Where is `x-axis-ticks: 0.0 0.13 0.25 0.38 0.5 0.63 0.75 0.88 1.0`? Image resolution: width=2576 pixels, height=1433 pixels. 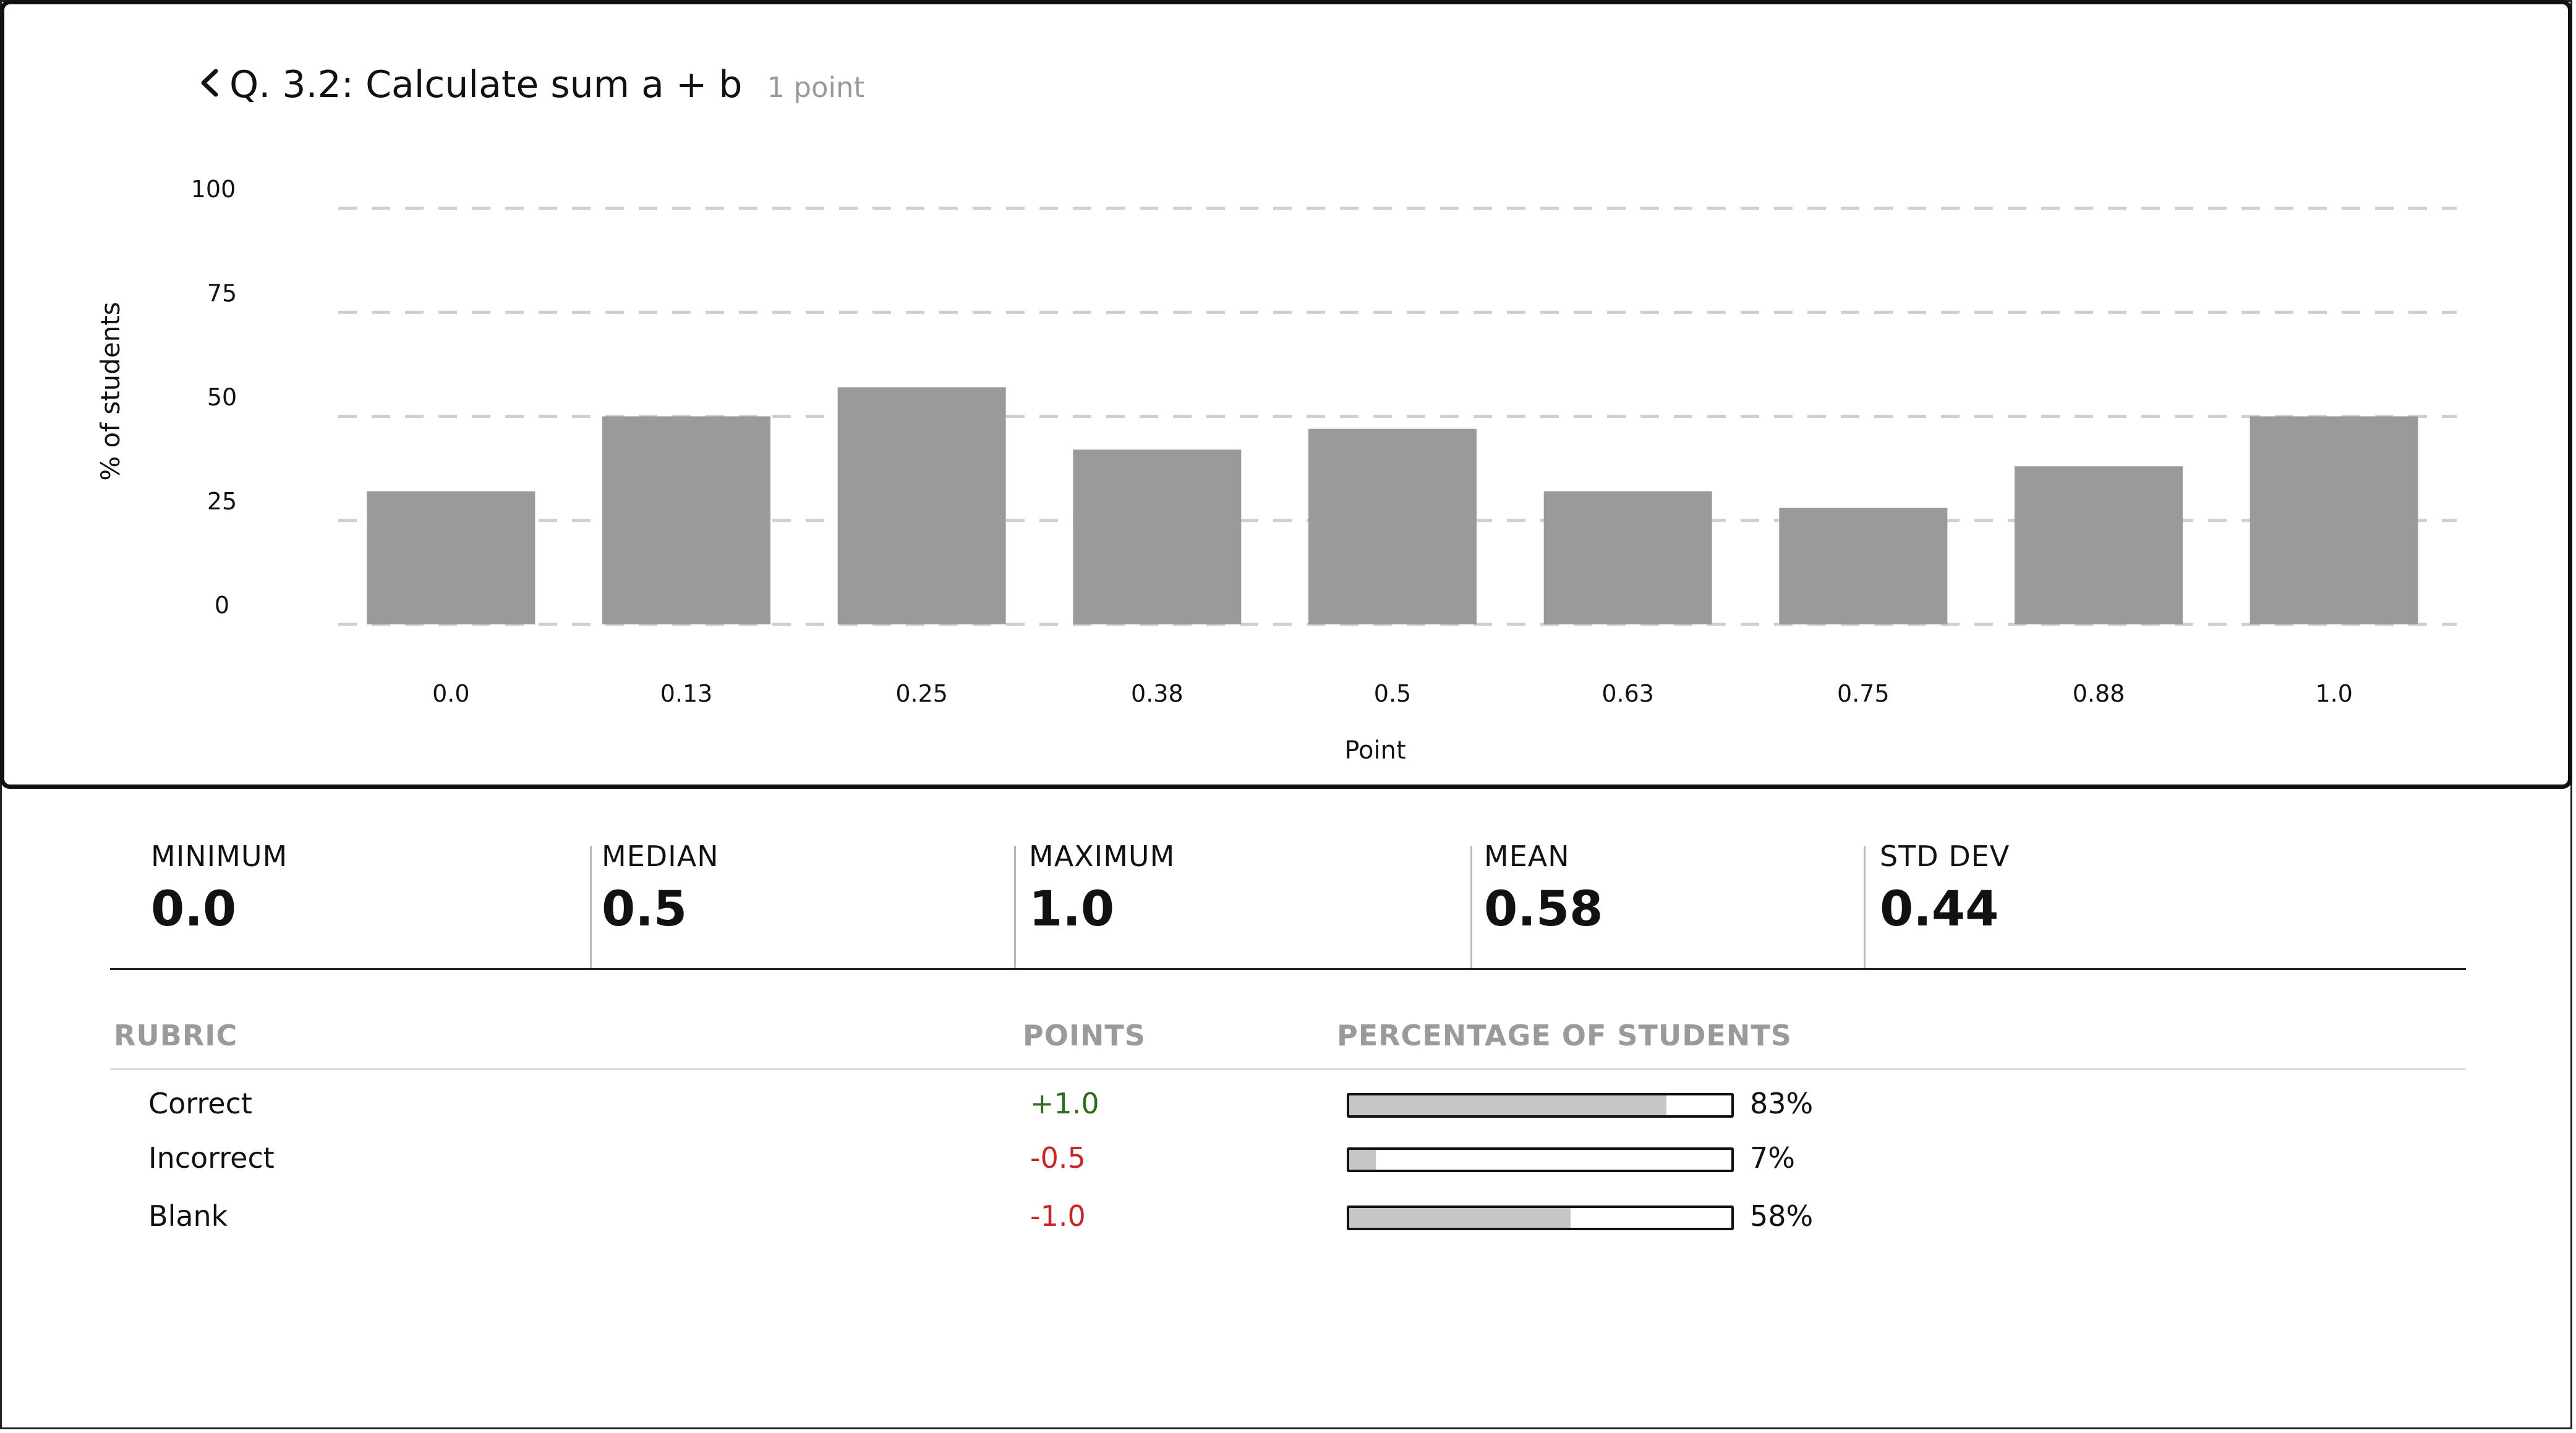
x-axis-ticks: 0.0 0.13 0.25 0.38 0.5 0.63 0.75 0.88 1.0 is located at coordinates (1392, 693).